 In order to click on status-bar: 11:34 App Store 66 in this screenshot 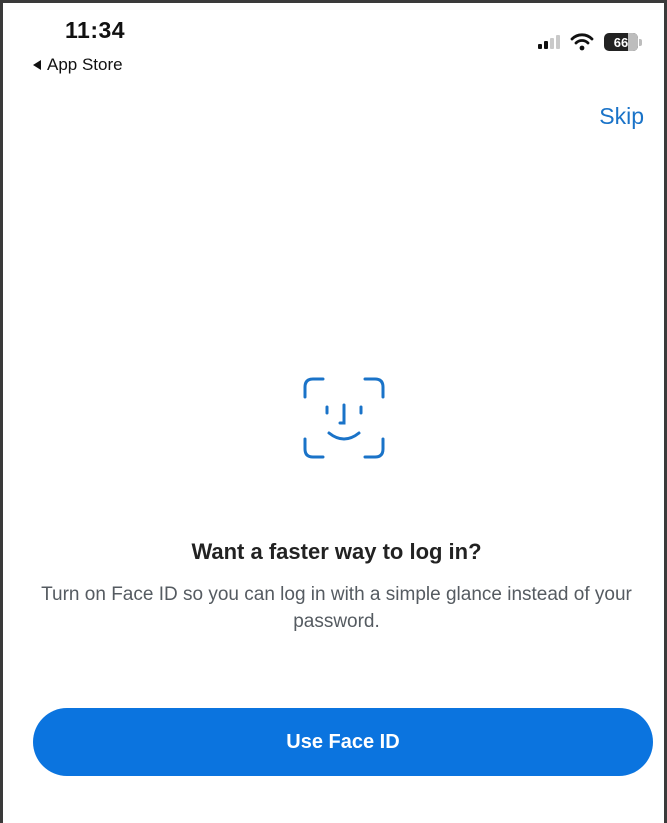, I will do `click(333, 43)`.